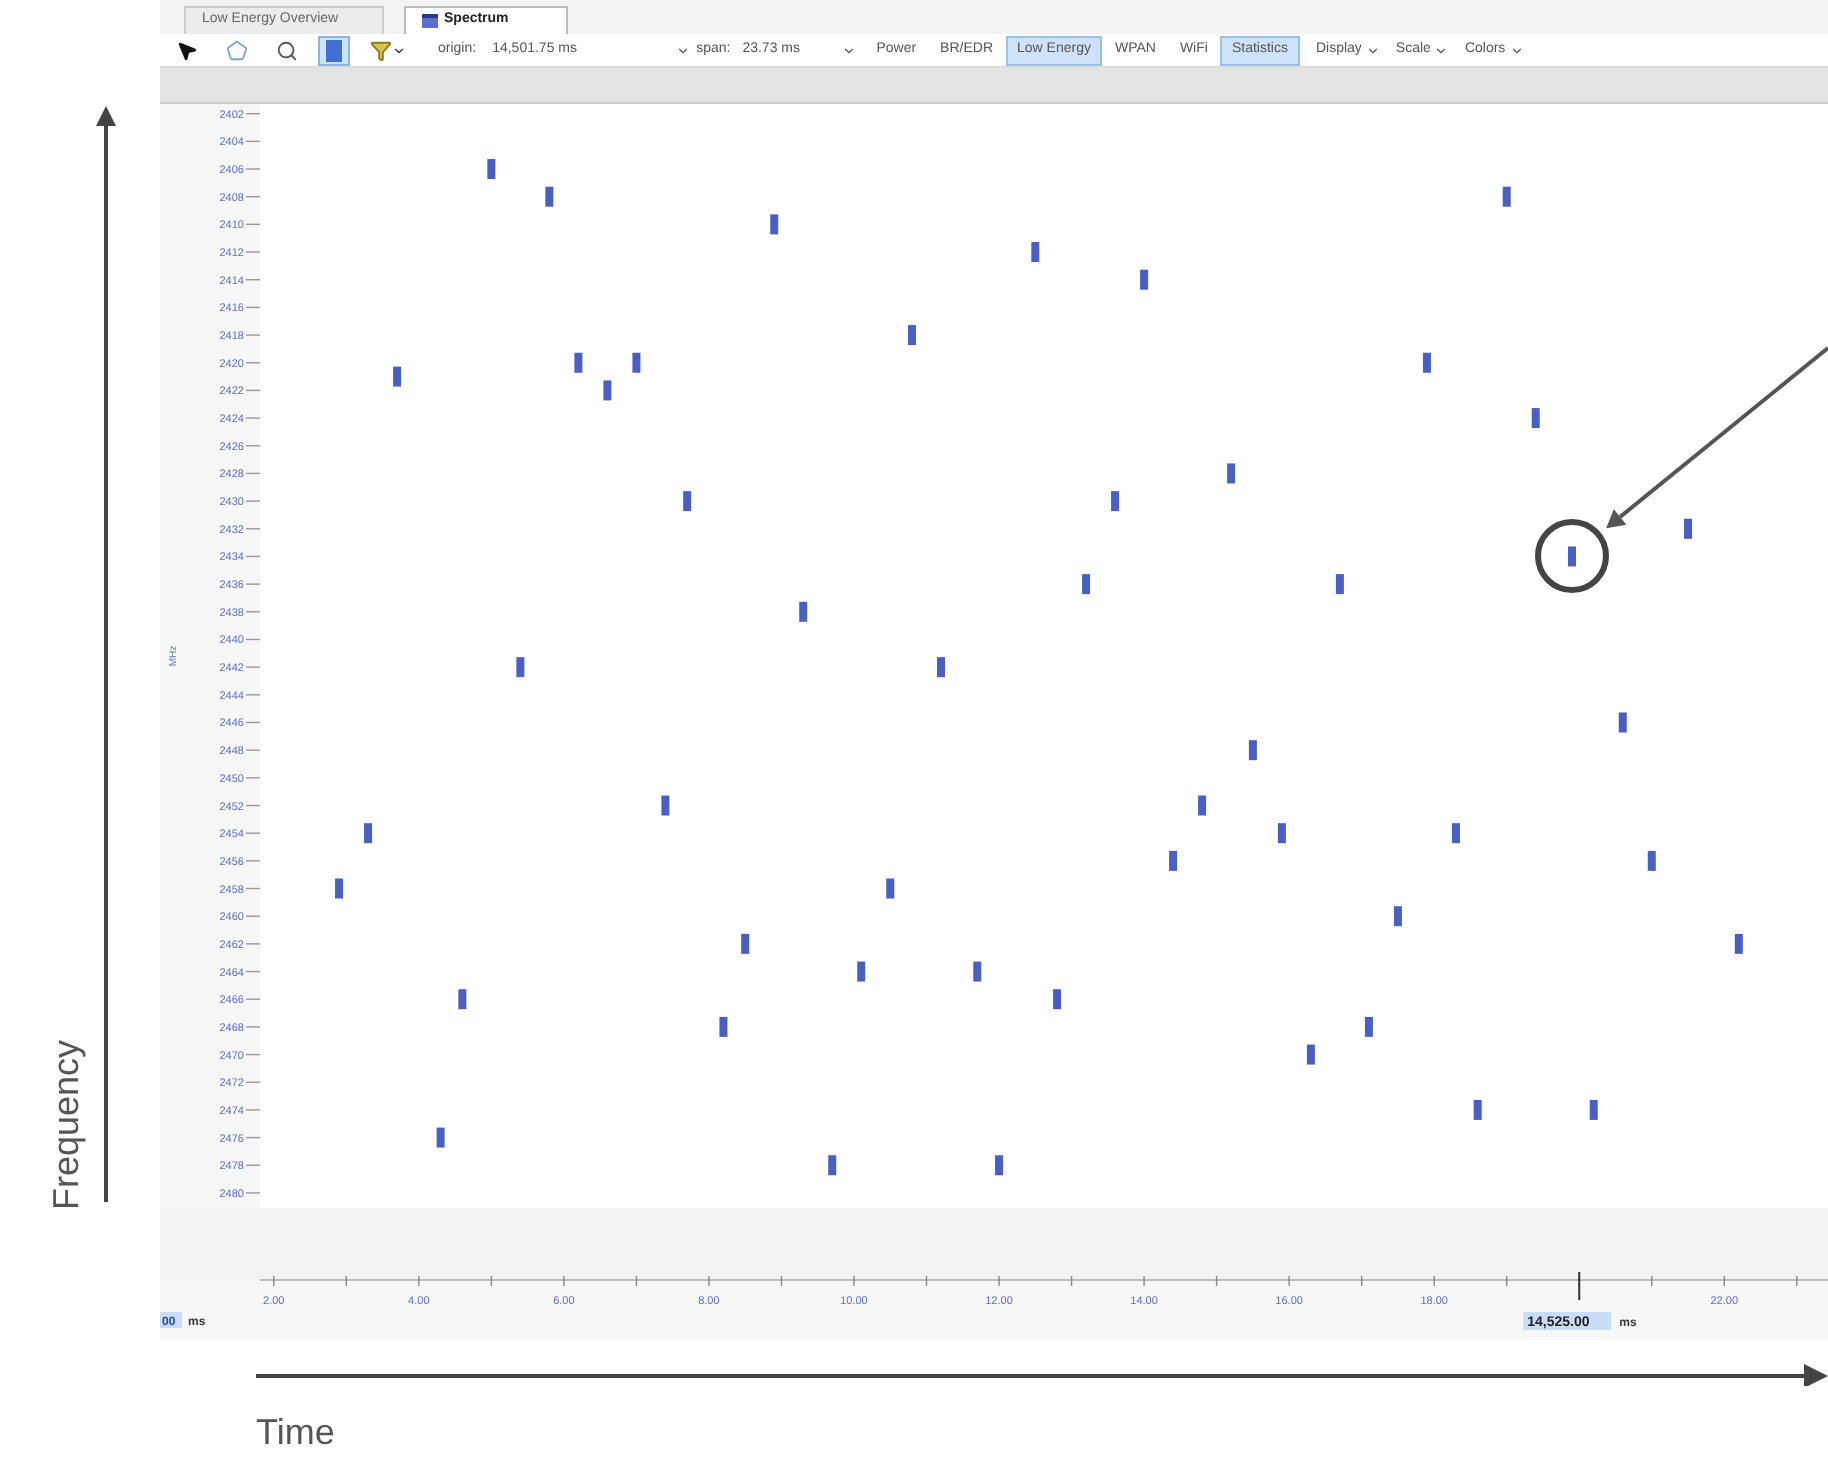  I want to click on filter-icon, so click(381, 50).